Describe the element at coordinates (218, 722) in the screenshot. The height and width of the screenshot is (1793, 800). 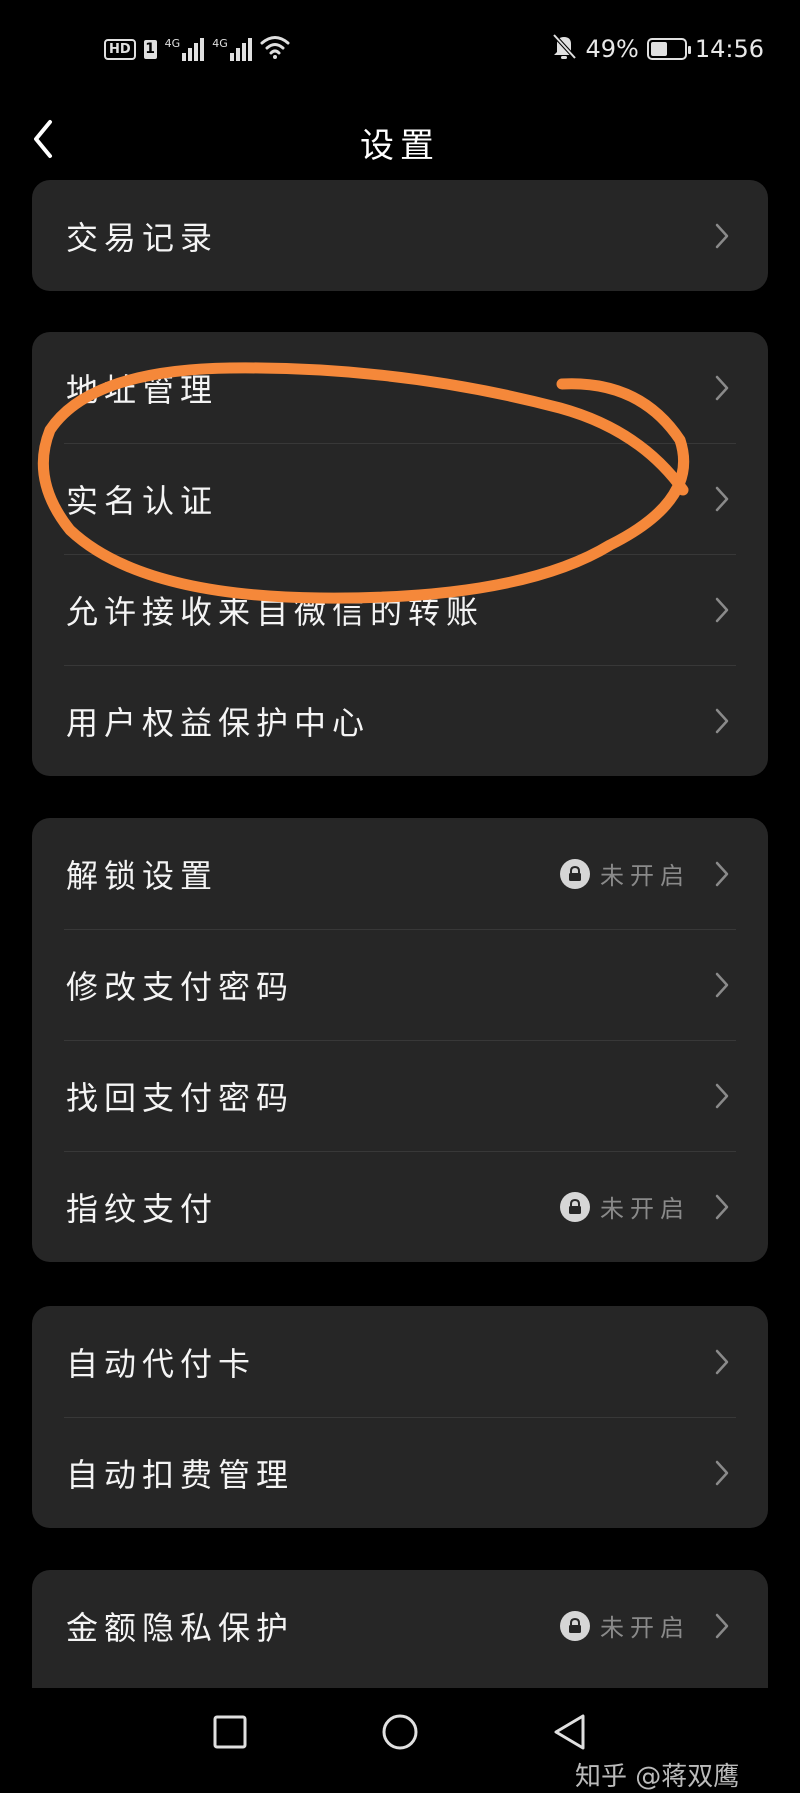
I see `settings-item-label: 用户权益保护中心` at that location.